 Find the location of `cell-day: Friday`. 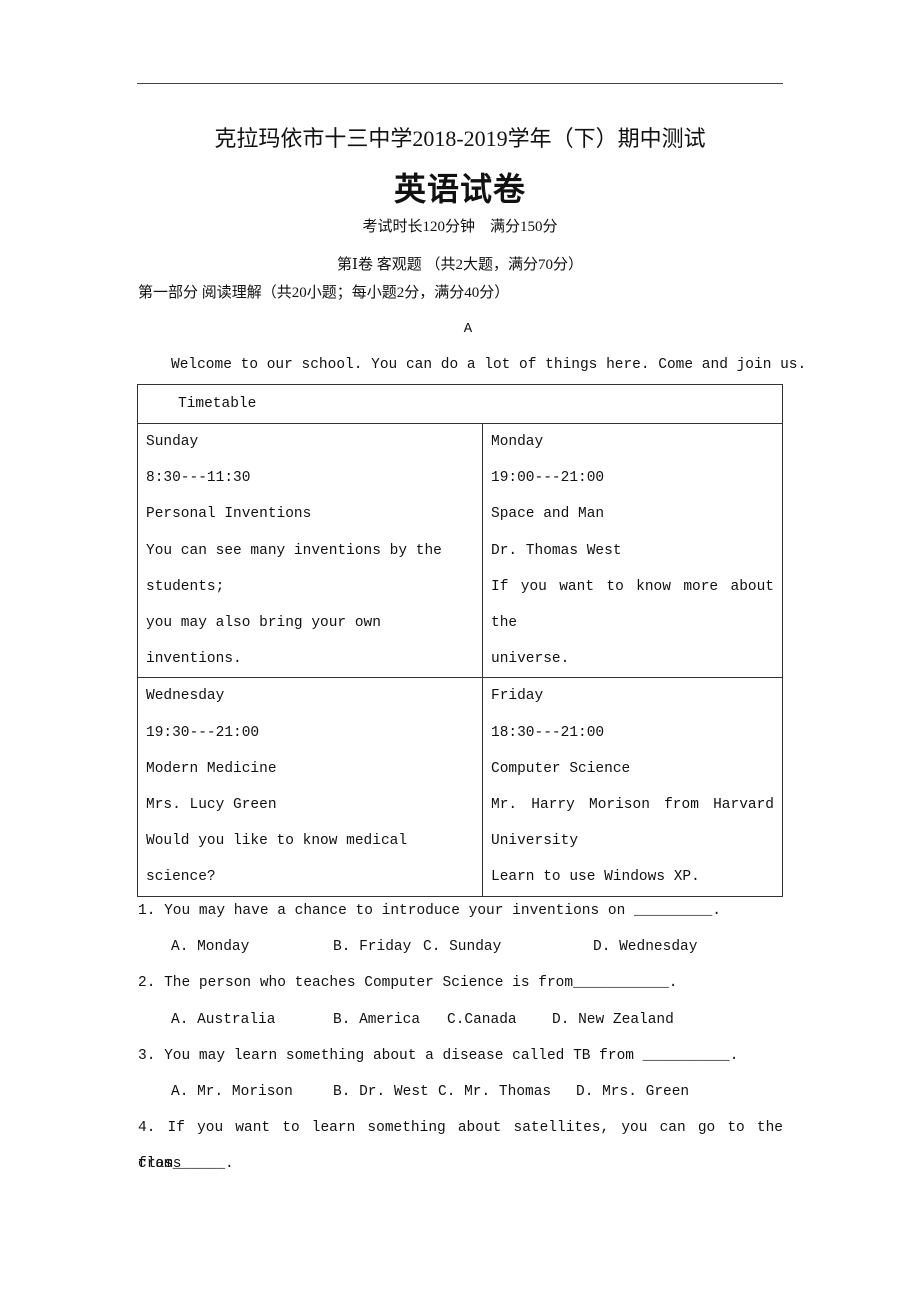

cell-day: Friday is located at coordinates (517, 696).